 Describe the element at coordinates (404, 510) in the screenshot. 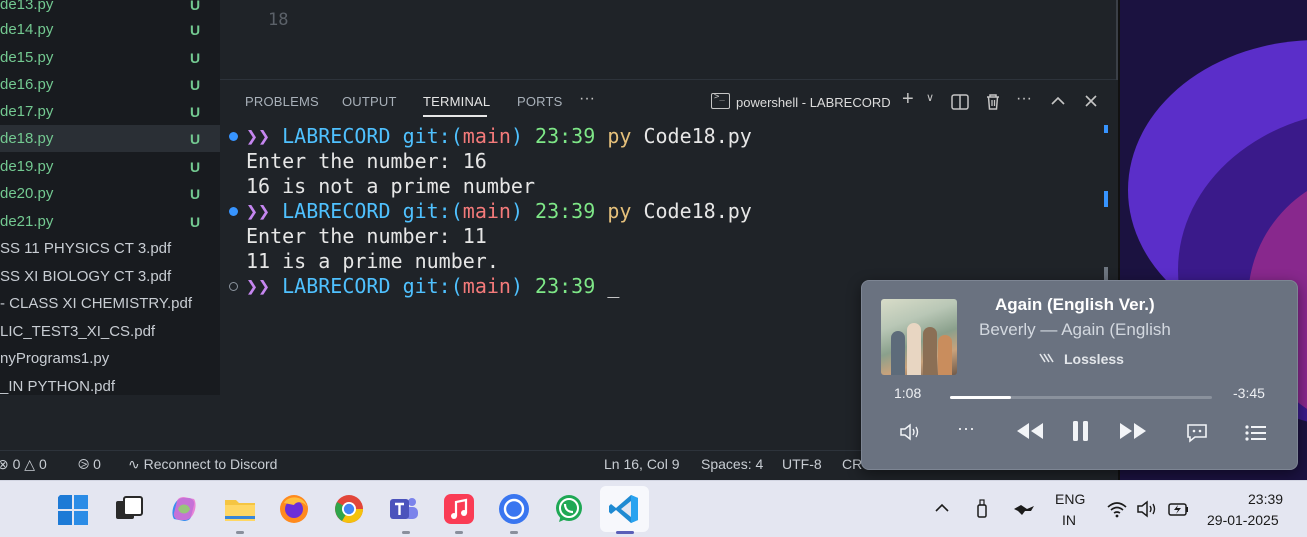

I see `teams-icon` at that location.